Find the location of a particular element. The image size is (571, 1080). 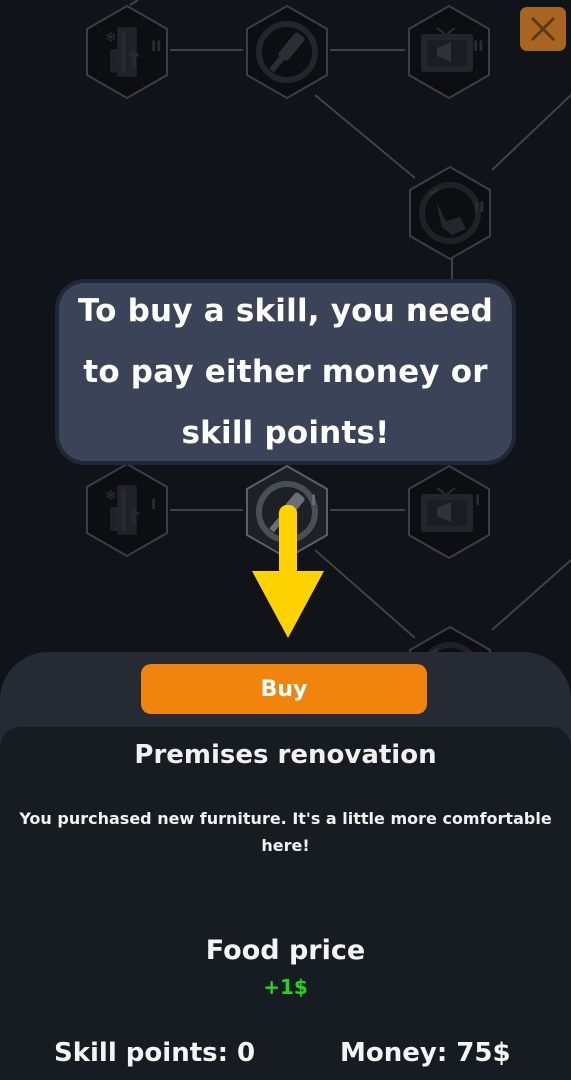

close-icon is located at coordinates (543, 29).